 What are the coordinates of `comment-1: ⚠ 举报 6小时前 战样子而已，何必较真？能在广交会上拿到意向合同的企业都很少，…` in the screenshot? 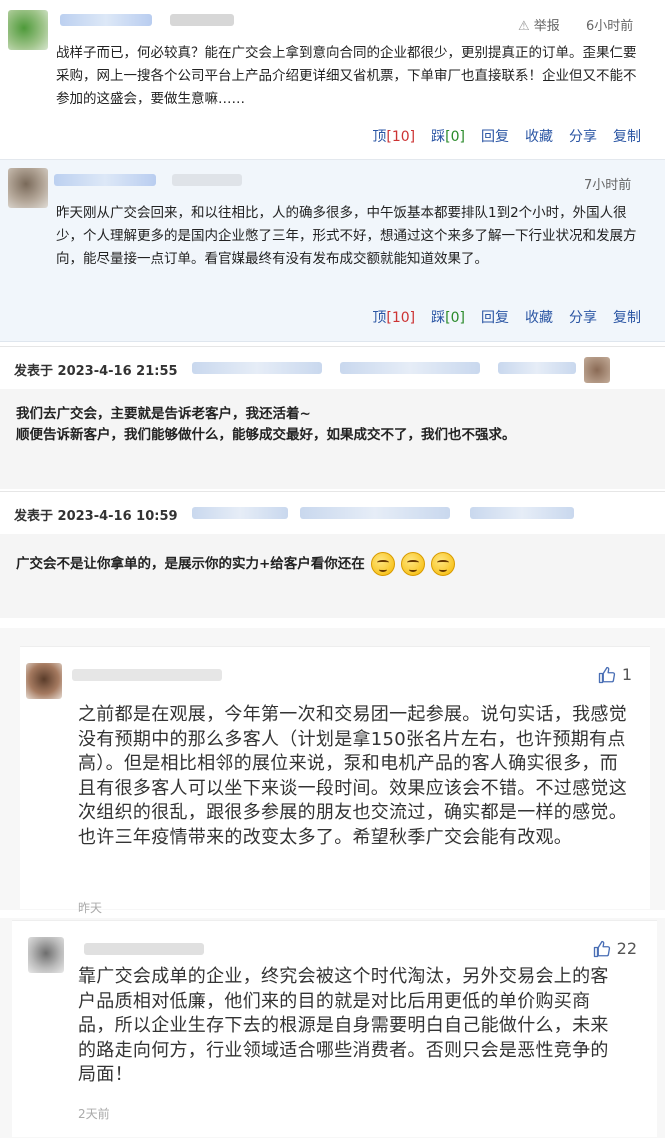 It's located at (332, 80).